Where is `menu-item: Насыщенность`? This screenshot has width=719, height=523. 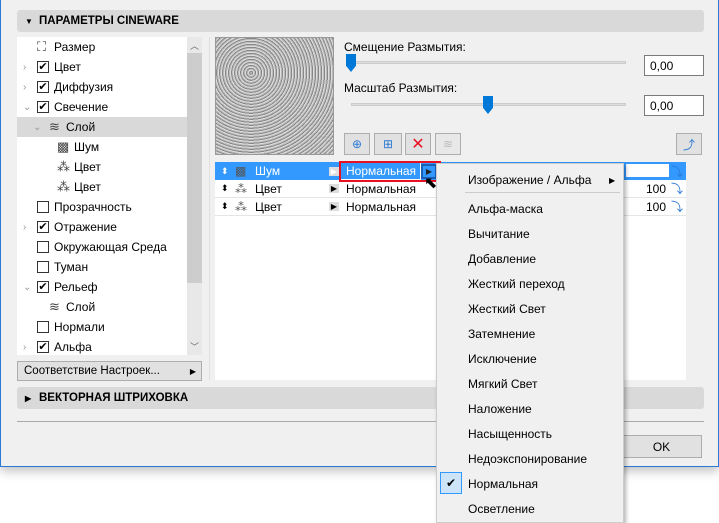
menu-item: Насыщенность is located at coordinates (510, 434).